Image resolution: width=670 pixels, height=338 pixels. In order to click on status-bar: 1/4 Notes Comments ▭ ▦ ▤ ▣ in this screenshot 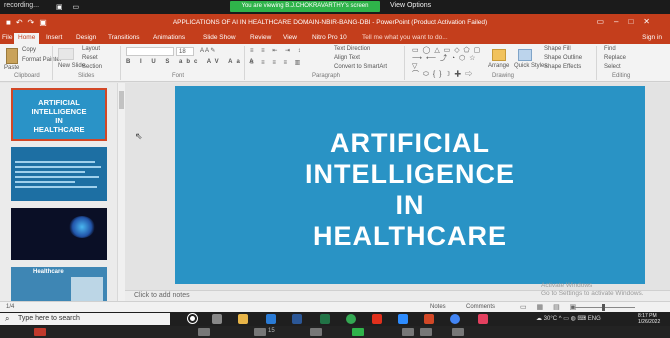, I will do `click(335, 306)`.